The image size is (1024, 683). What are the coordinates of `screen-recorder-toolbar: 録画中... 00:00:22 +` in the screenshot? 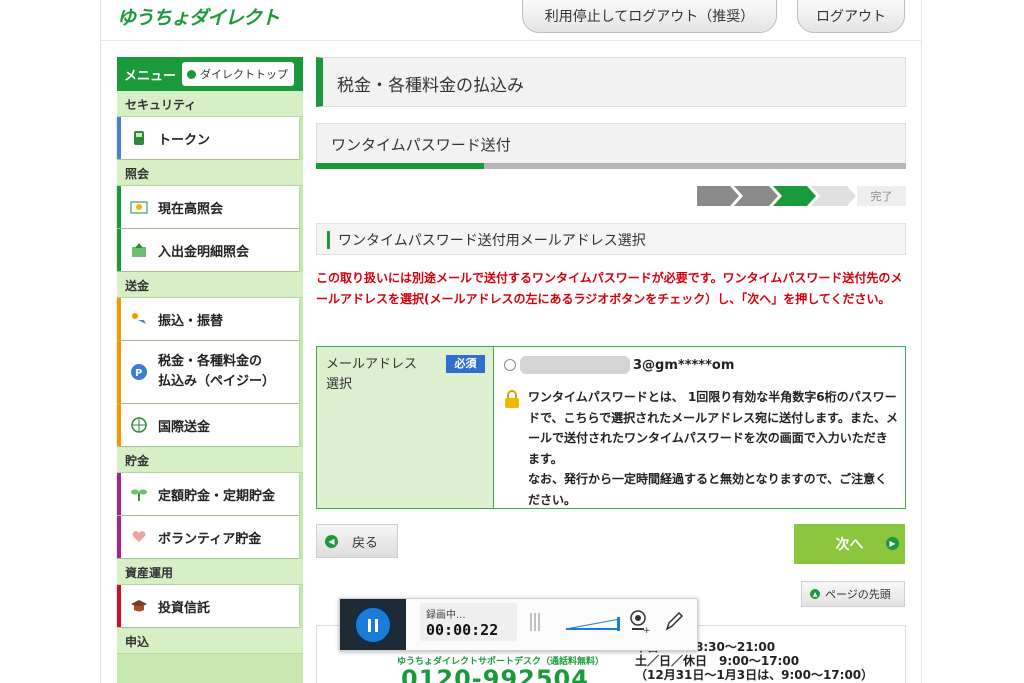 It's located at (518, 624).